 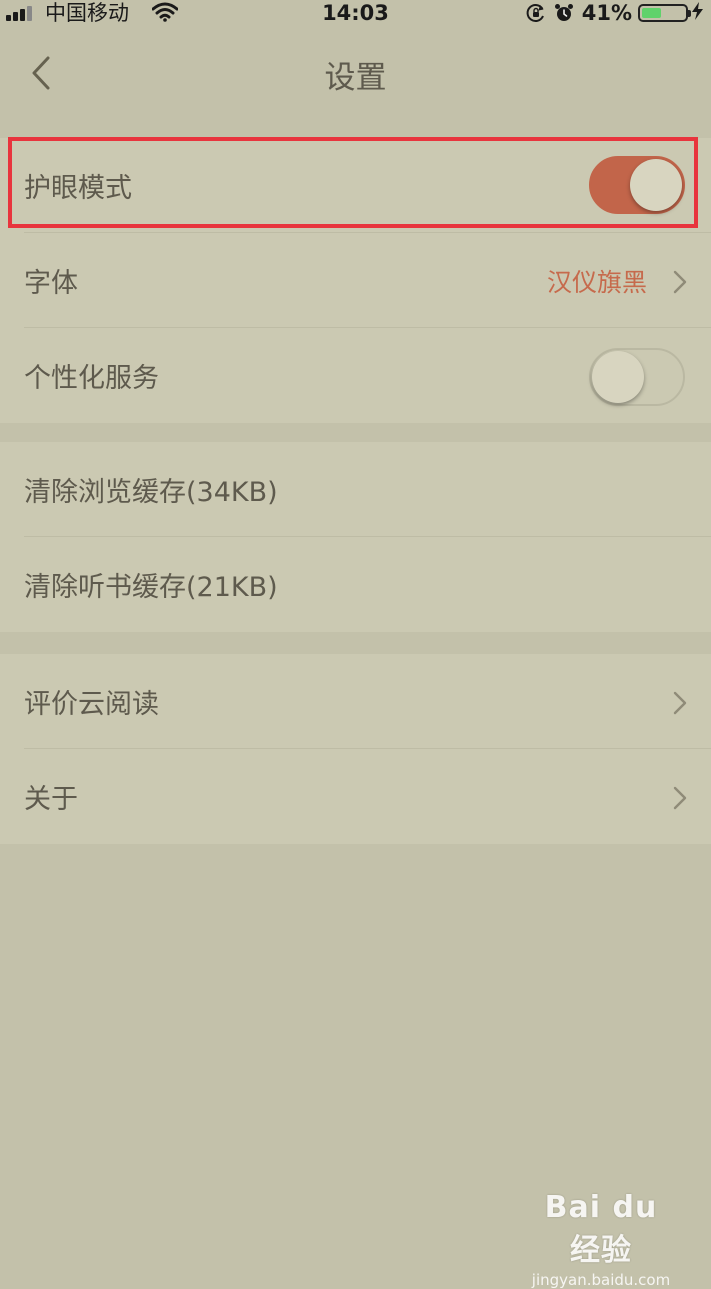 What do you see at coordinates (51, 283) in the screenshot?
I see `font-label: 字体` at bounding box center [51, 283].